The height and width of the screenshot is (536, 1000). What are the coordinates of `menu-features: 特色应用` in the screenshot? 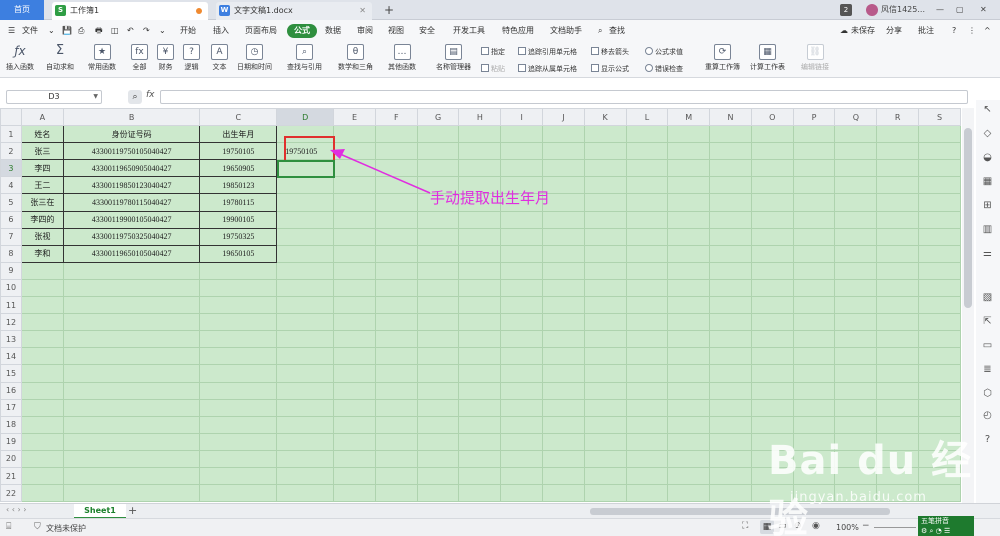 It's located at (518, 31).